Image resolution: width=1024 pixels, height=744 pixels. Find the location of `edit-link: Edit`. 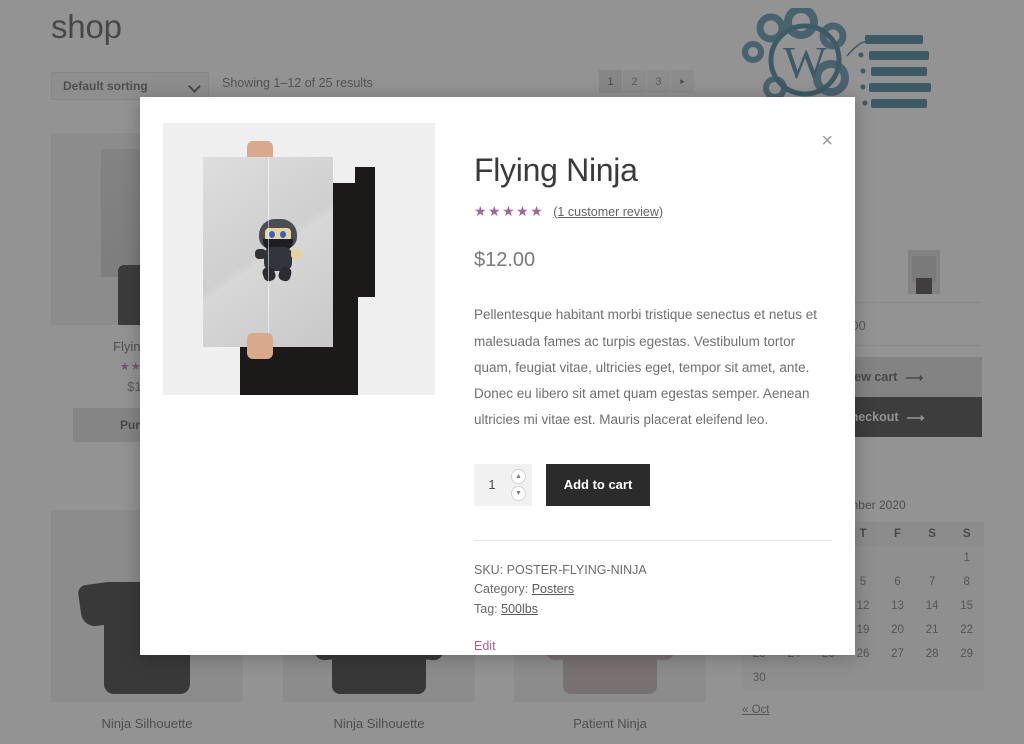

edit-link: Edit is located at coordinates (485, 646).